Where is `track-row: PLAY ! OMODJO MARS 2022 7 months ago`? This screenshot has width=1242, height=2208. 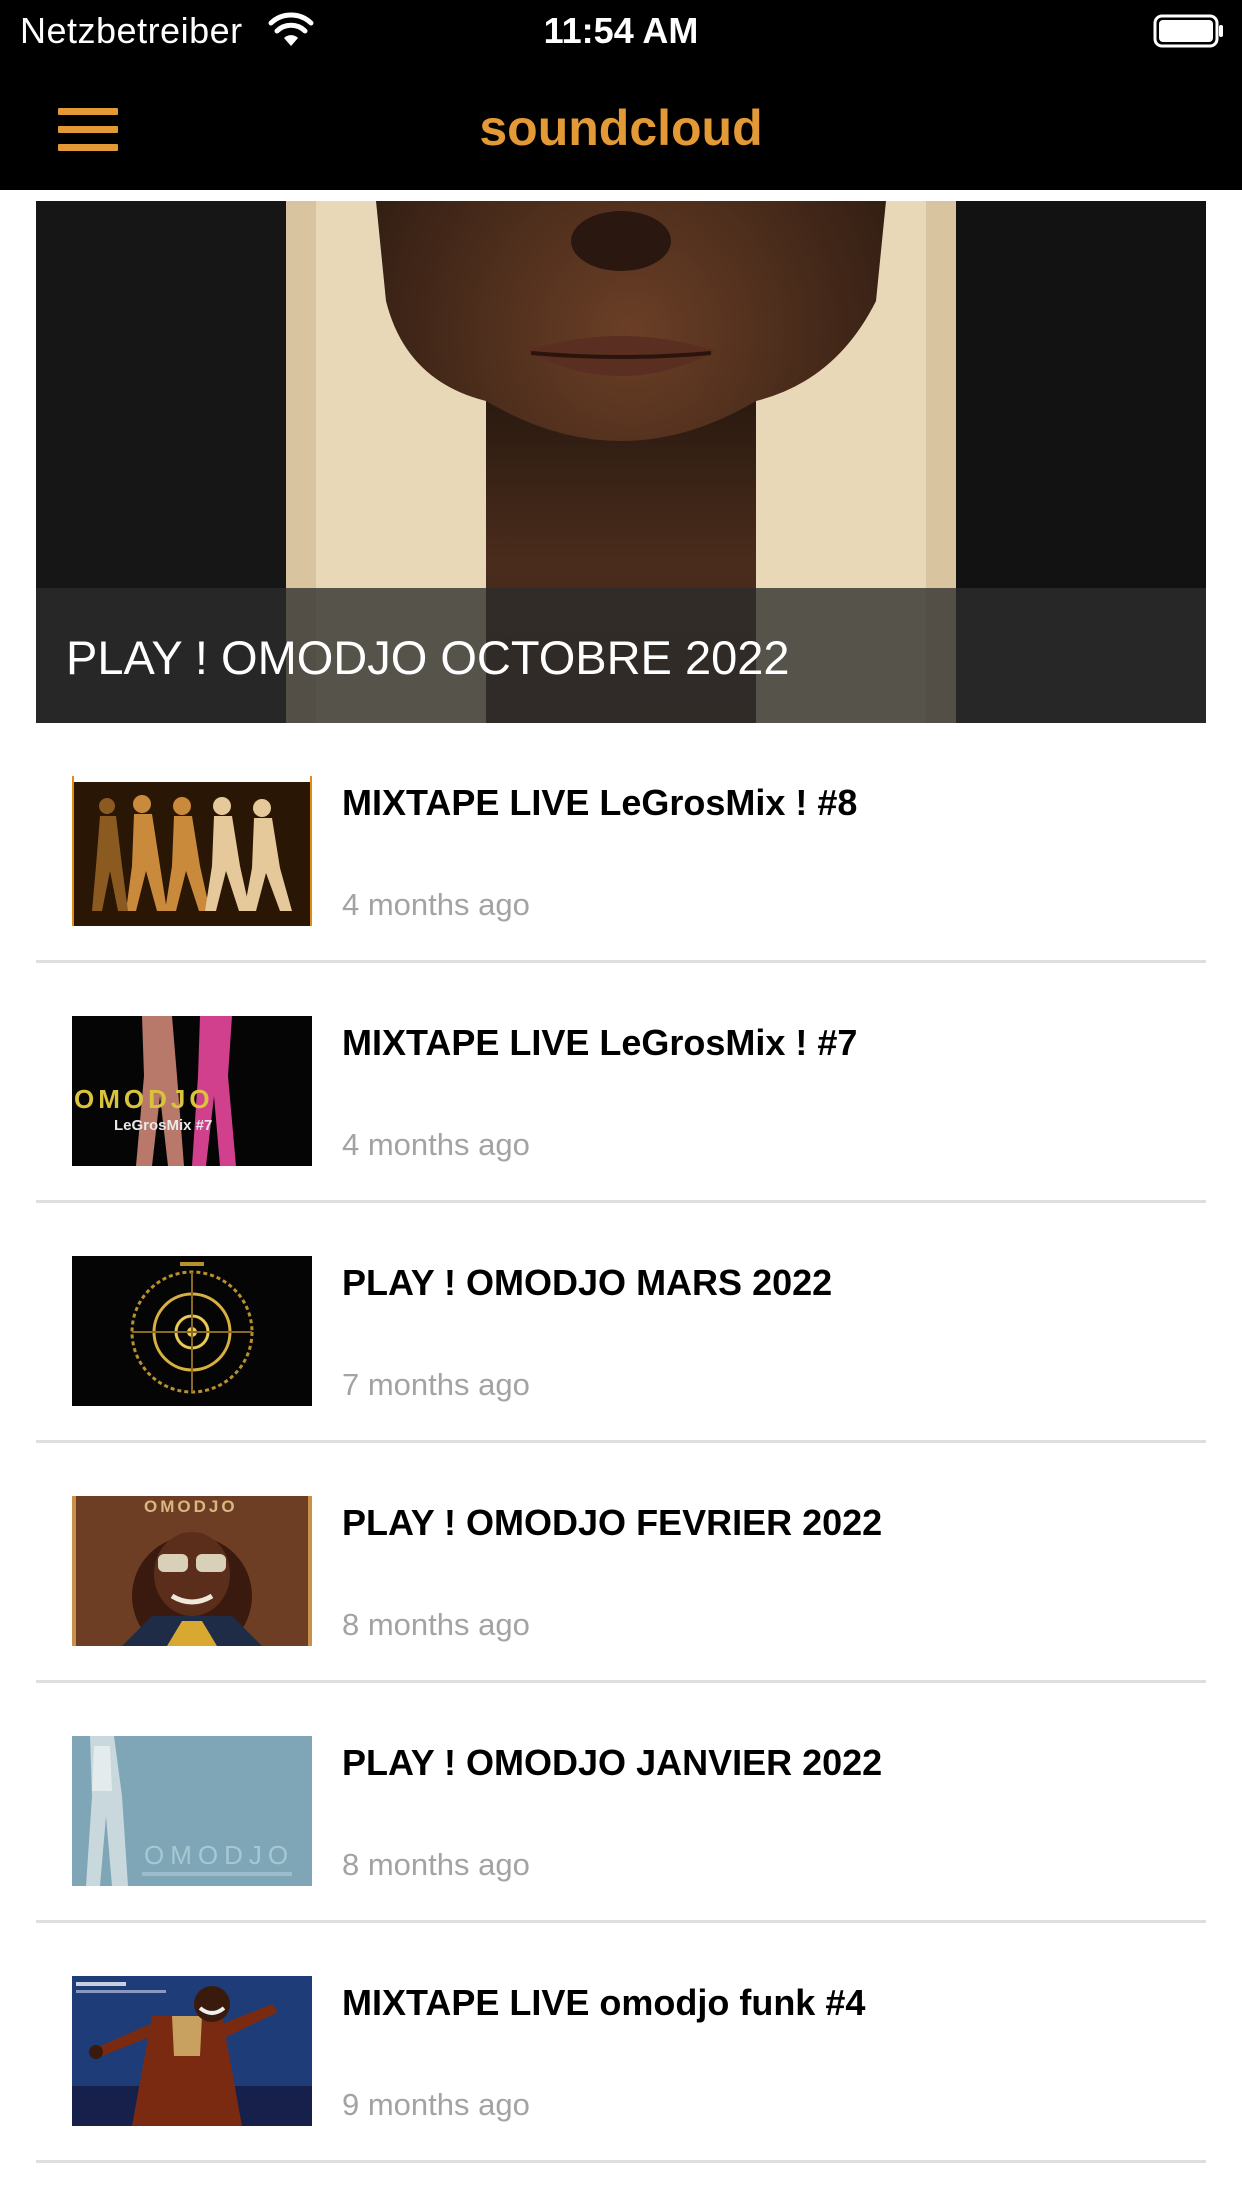
track-row: PLAY ! OMODJO MARS 2022 7 months ago is located at coordinates (621, 1323).